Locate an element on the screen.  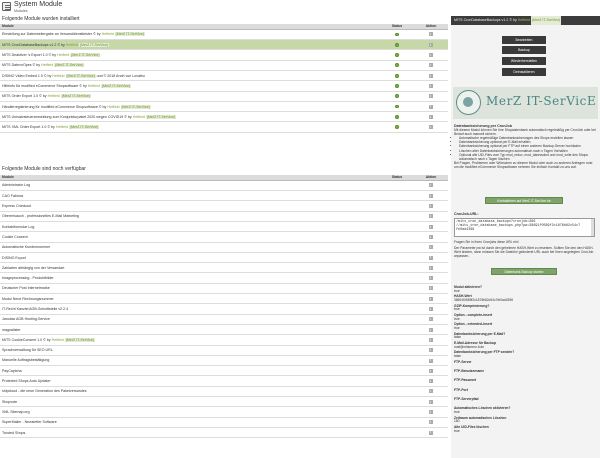
module-name-cell: Automatische Kundennummer is located at coordinates (190, 247).